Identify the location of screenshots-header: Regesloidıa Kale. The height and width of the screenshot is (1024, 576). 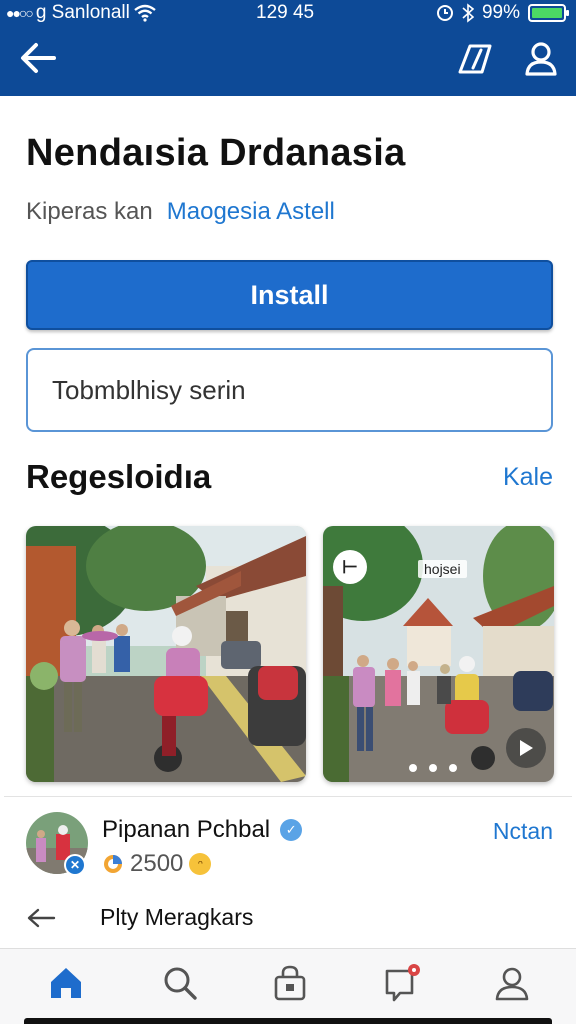
(289, 477).